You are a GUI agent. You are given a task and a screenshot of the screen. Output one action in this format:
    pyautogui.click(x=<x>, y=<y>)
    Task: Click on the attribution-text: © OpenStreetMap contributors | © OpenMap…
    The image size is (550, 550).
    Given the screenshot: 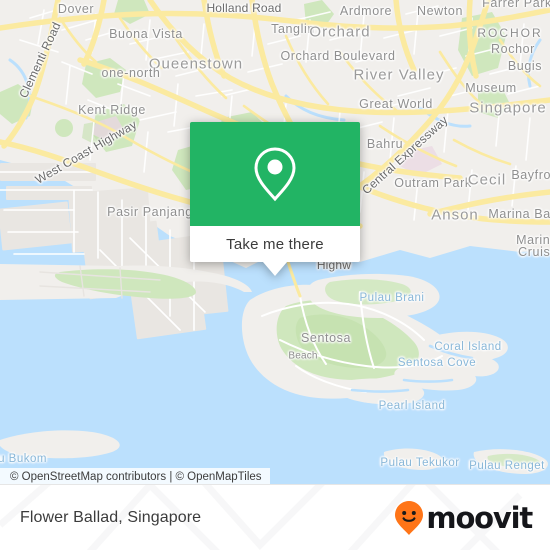 What is the action you would take?
    pyautogui.click(x=136, y=476)
    